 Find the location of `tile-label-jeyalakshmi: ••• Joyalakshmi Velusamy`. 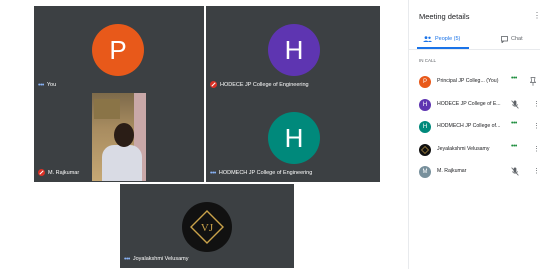

tile-label-jeyalakshmi: ••• Joyalakshmi Velusamy is located at coordinates (156, 259).